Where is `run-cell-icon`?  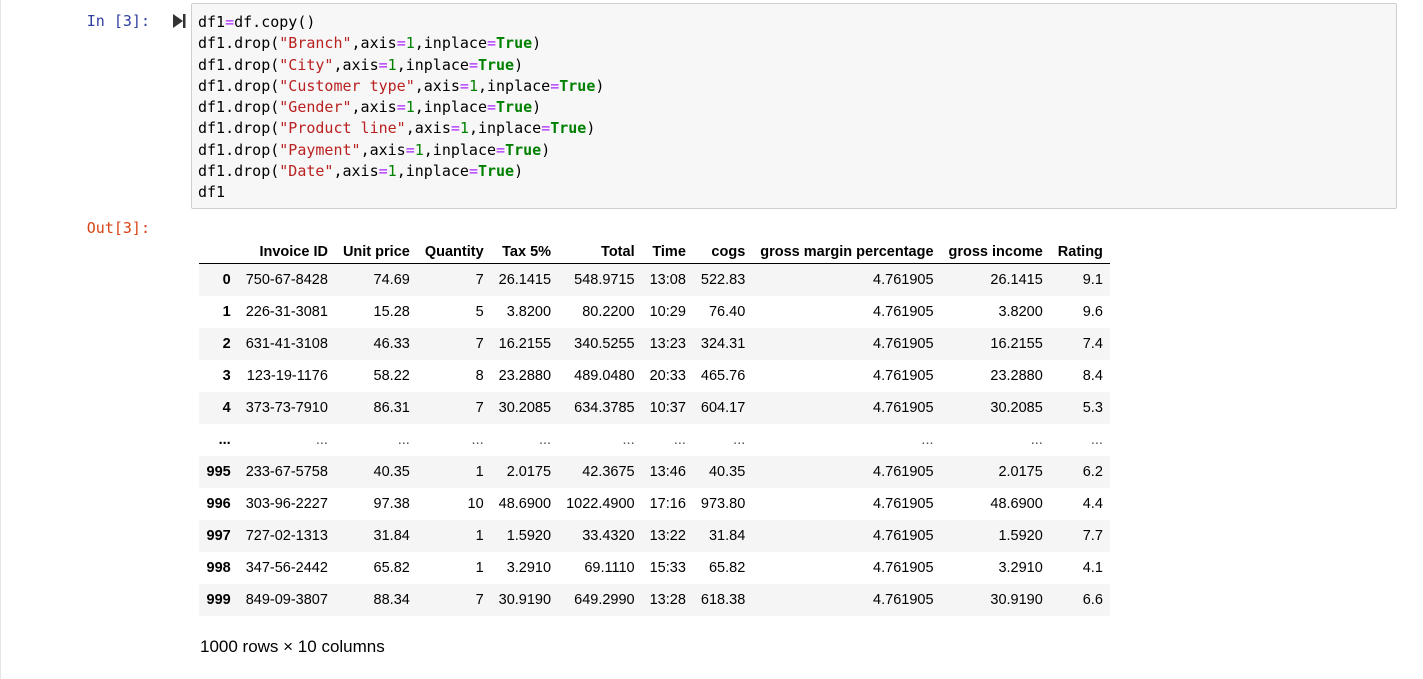 run-cell-icon is located at coordinates (179, 21).